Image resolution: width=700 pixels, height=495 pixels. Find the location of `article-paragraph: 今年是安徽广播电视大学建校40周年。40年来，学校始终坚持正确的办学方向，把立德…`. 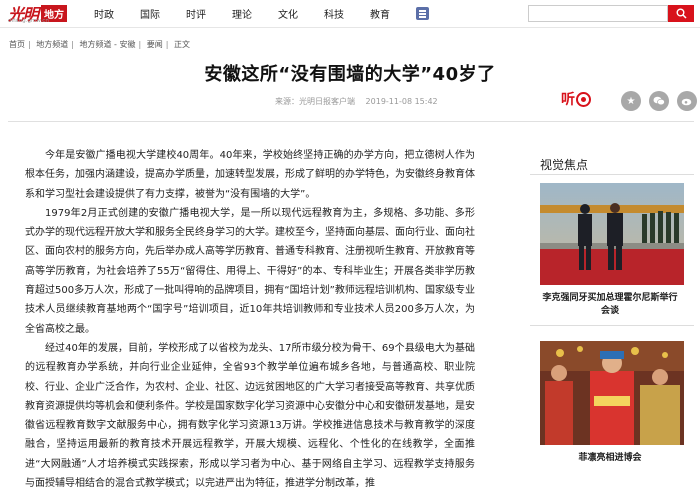

article-paragraph: 今年是安徽广播电视大学建校40周年。40年来，学校始终坚持正确的办学方向，把立德… is located at coordinates (250, 175).